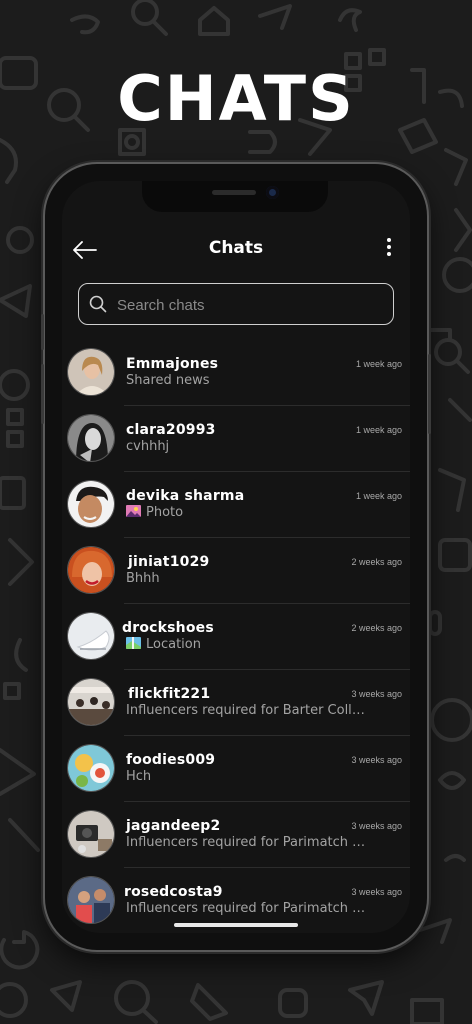 This screenshot has width=472, height=1024. I want to click on home-indicator, so click(236, 925).